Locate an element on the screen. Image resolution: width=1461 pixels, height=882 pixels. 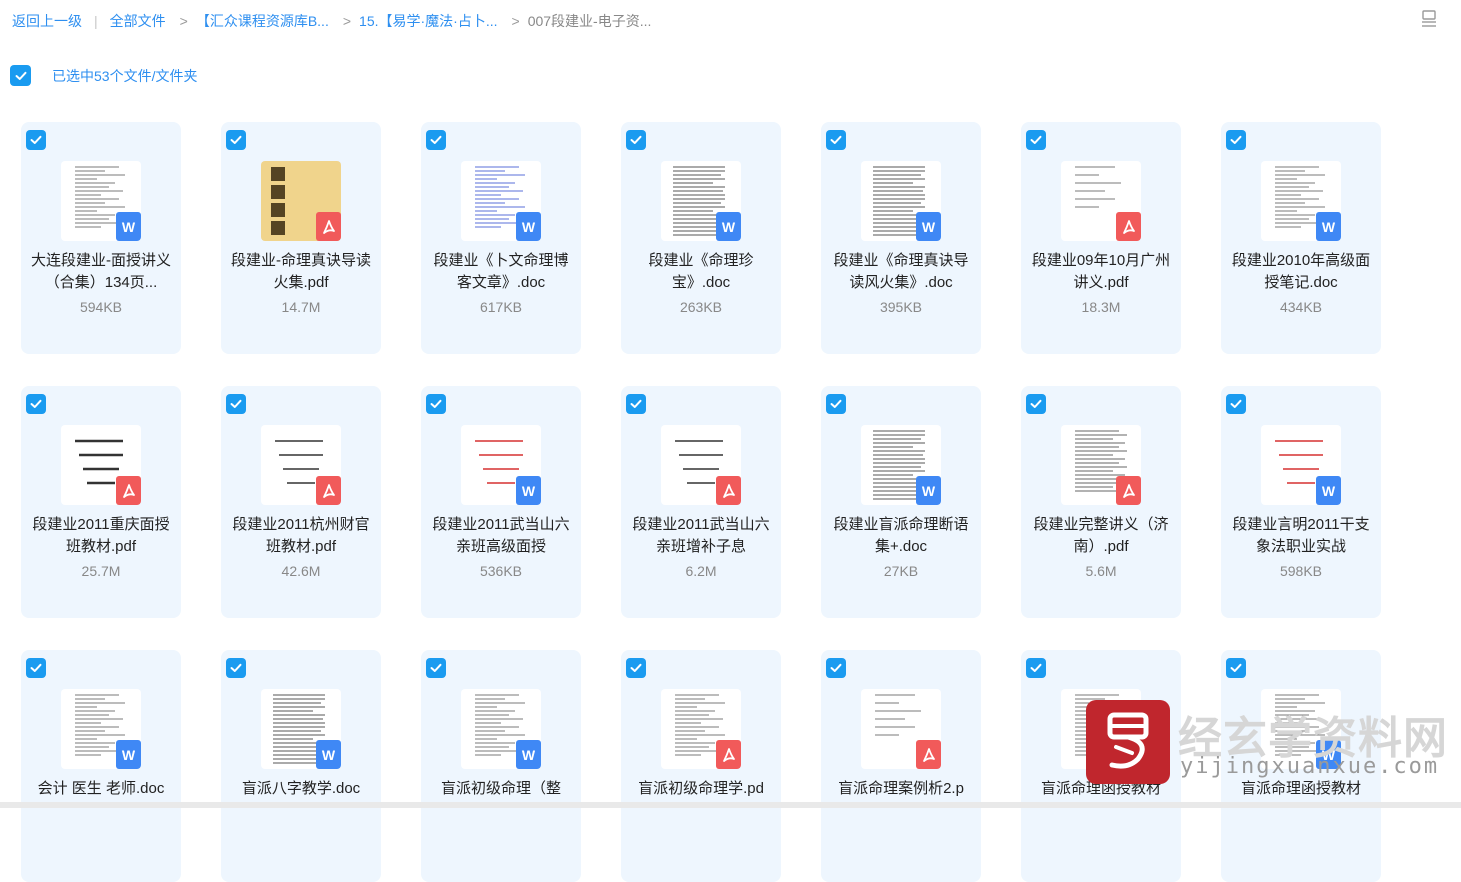
file-name: 段建业09年10月广州讲义.pdf is located at coordinates (1101, 271).